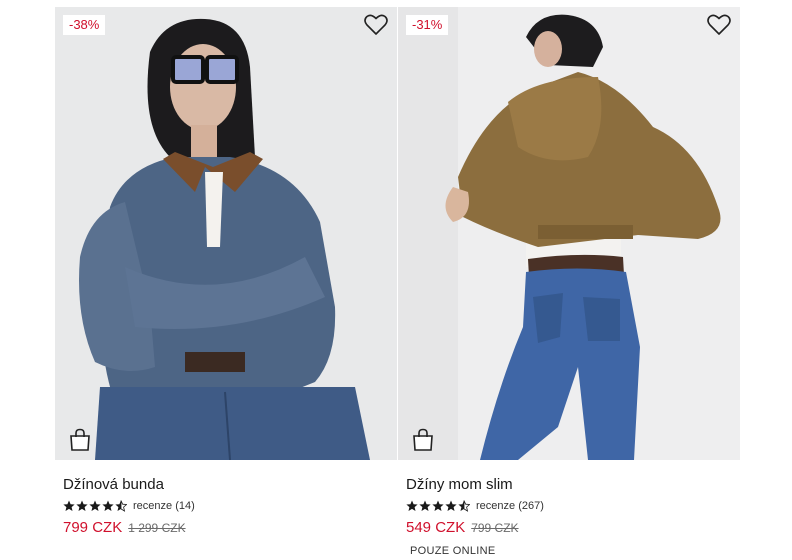  I want to click on original-price: 1 299 CZK, so click(157, 528).